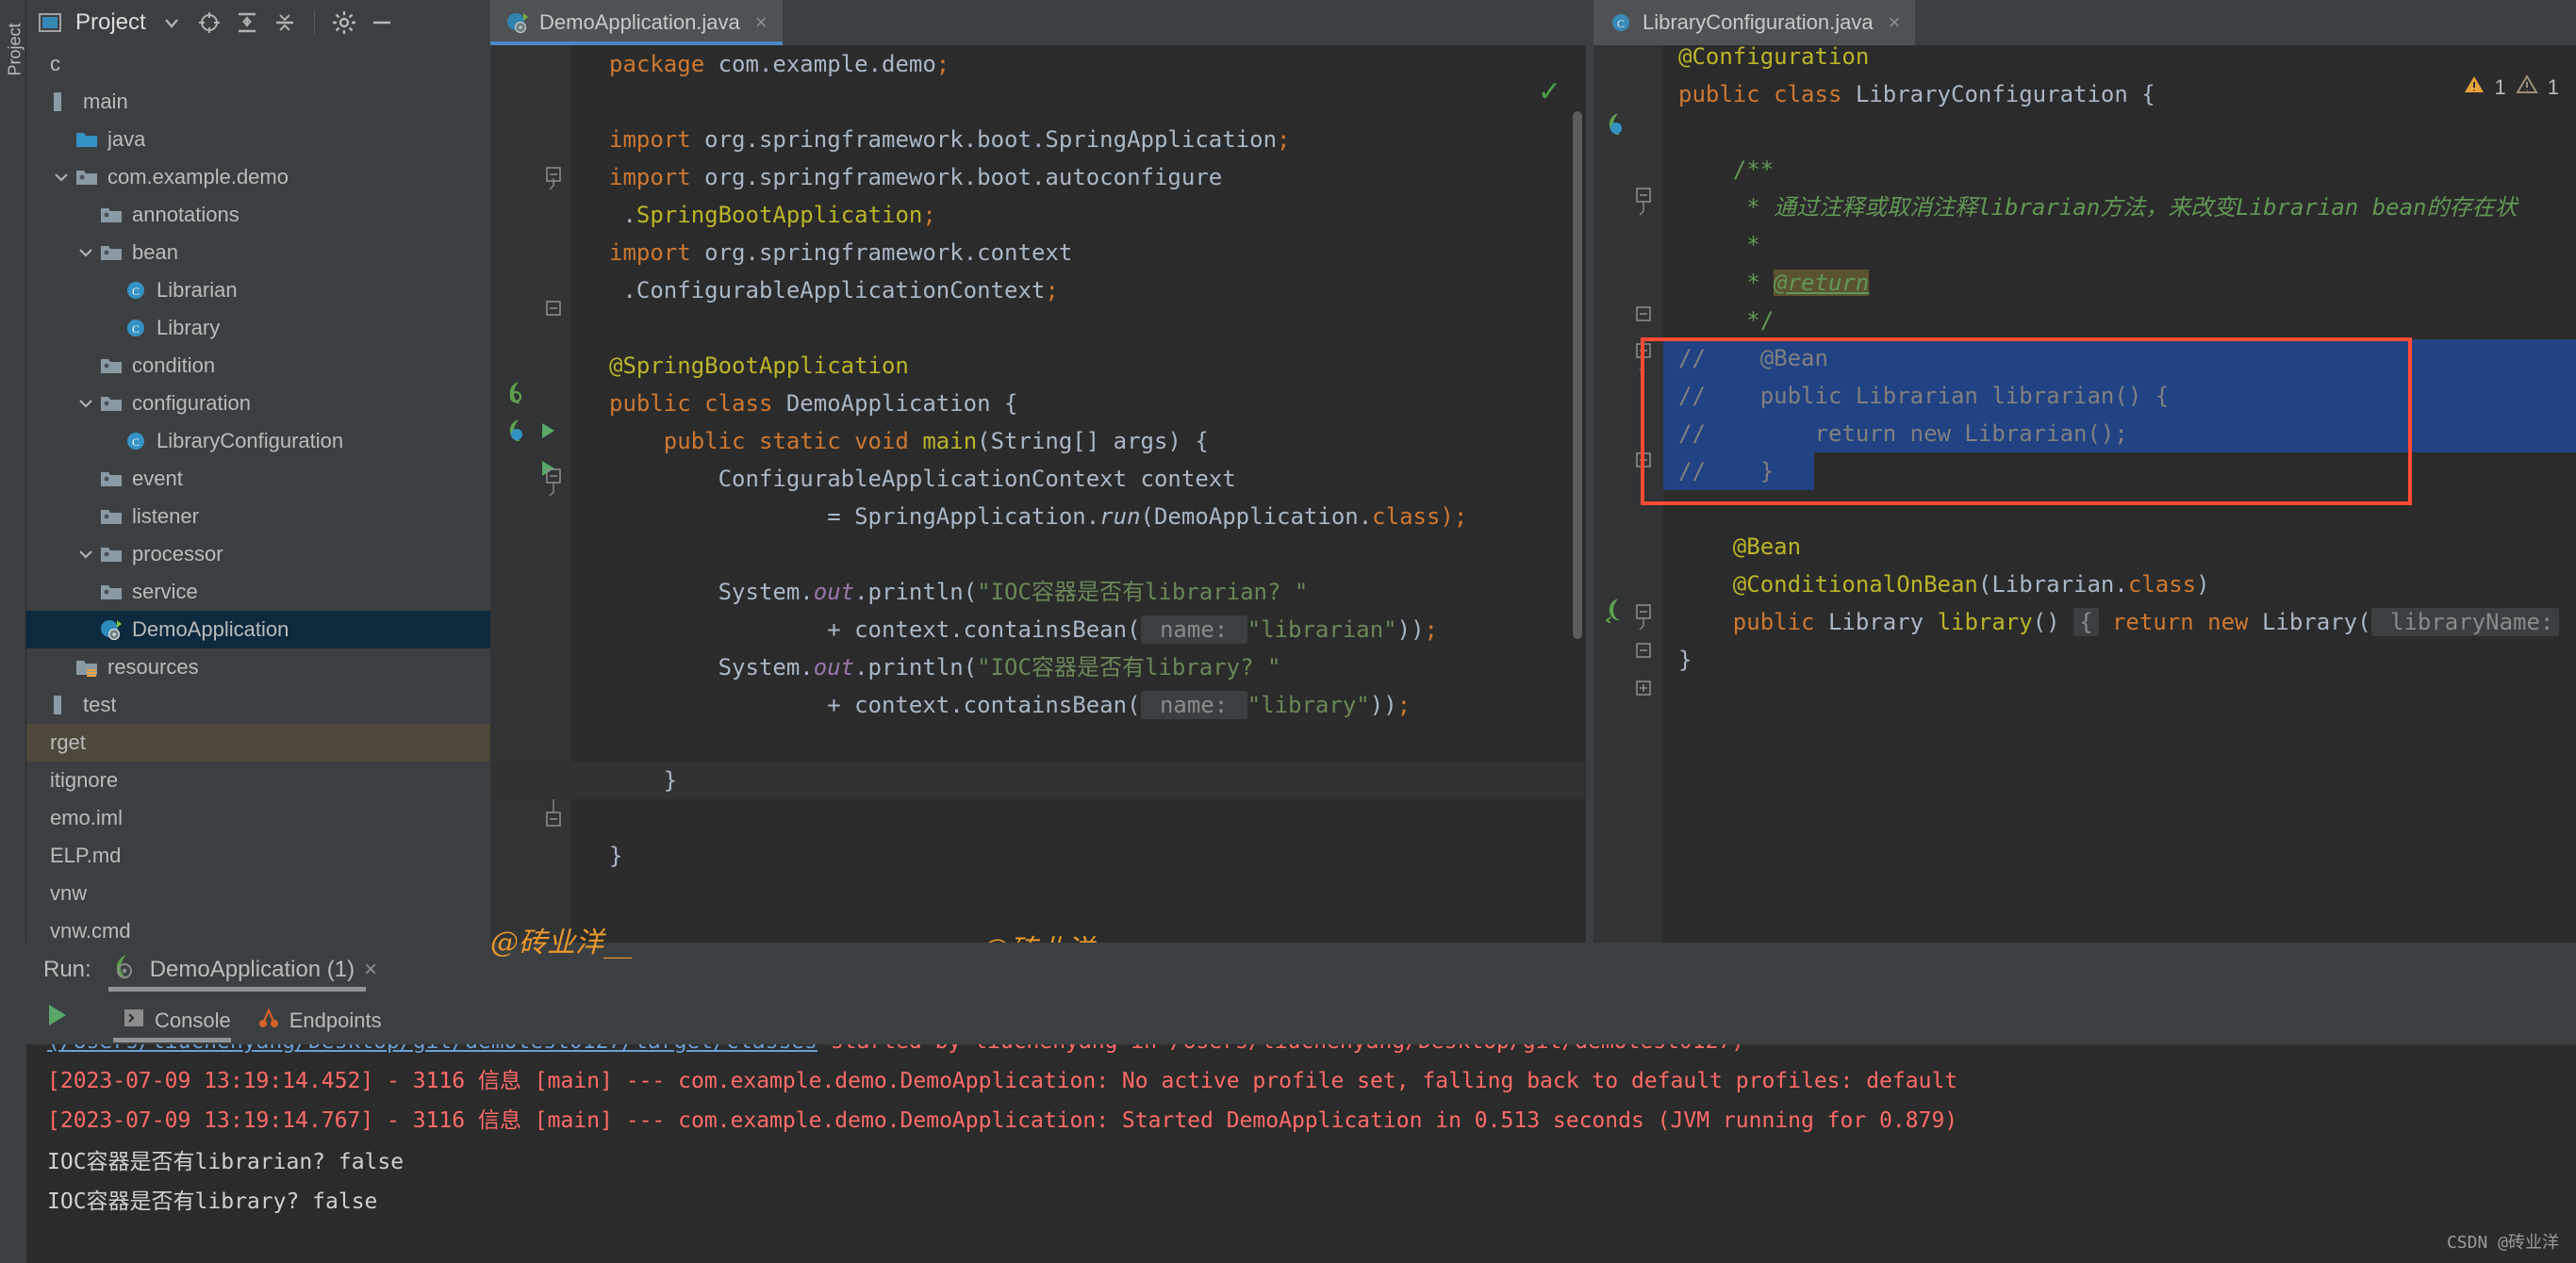  Describe the element at coordinates (319, 1021) in the screenshot. I see `tab-endpoints: Endpoints` at that location.